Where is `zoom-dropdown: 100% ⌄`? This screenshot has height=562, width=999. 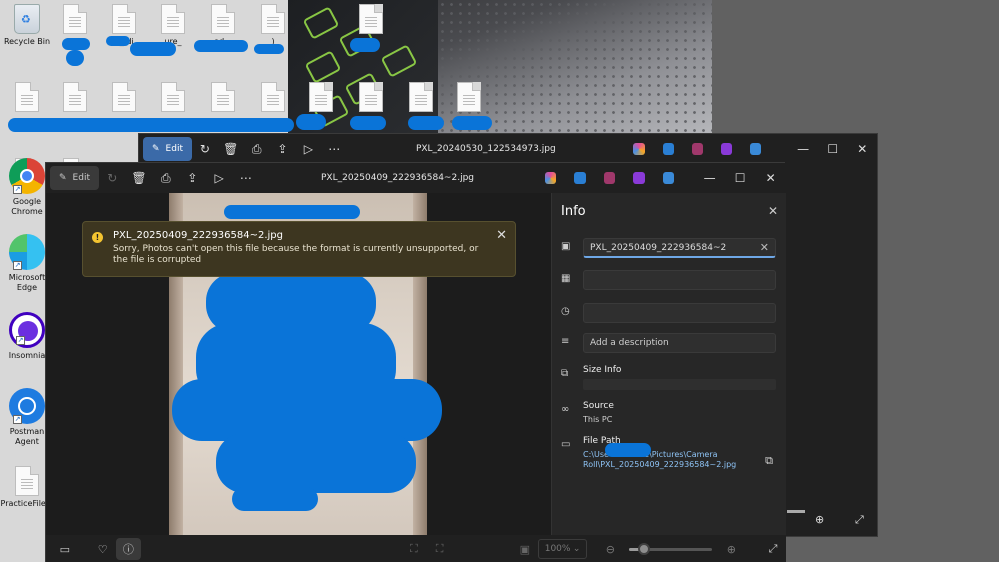
zoom-dropdown: 100% ⌄ is located at coordinates (562, 549).